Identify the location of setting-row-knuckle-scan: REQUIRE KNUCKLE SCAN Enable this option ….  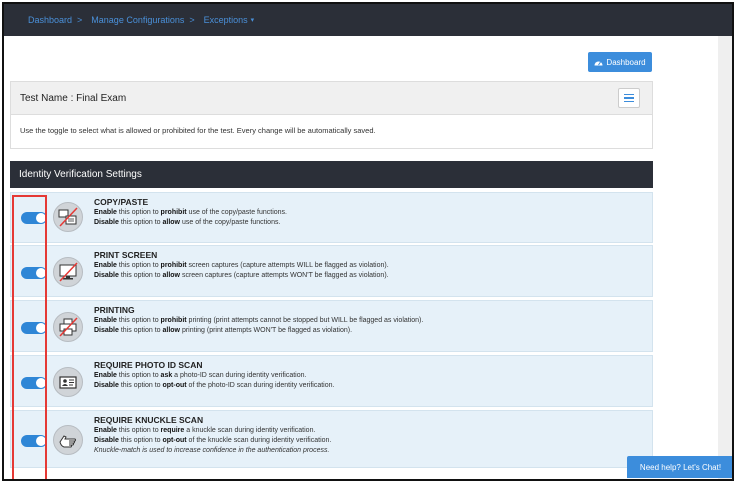
(331, 439).